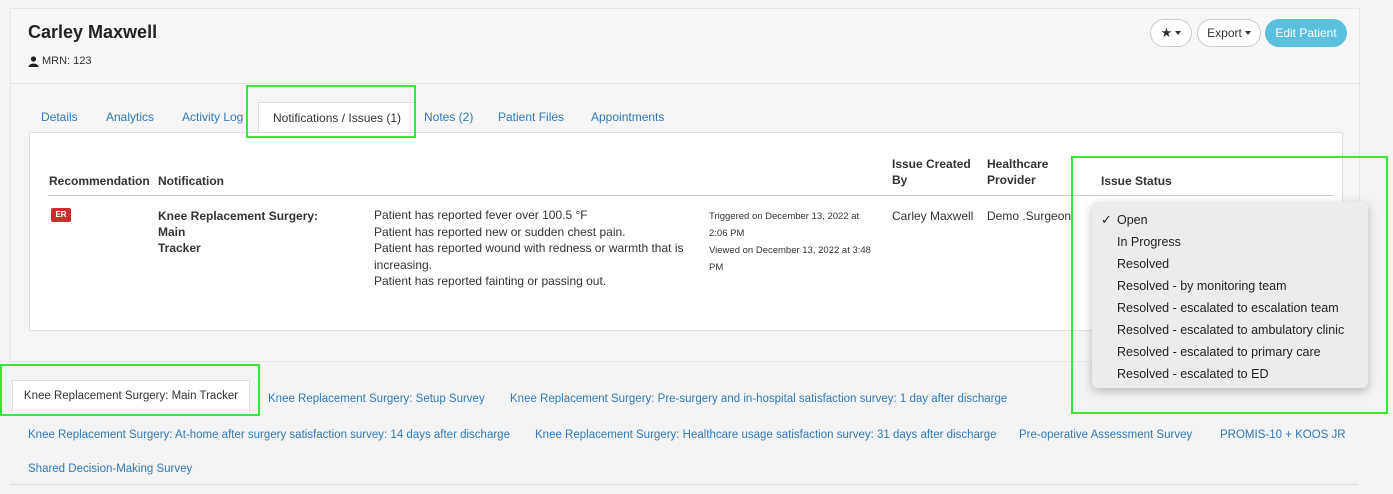  I want to click on healthcare-provider: Demo .Surgeon, so click(1029, 216).